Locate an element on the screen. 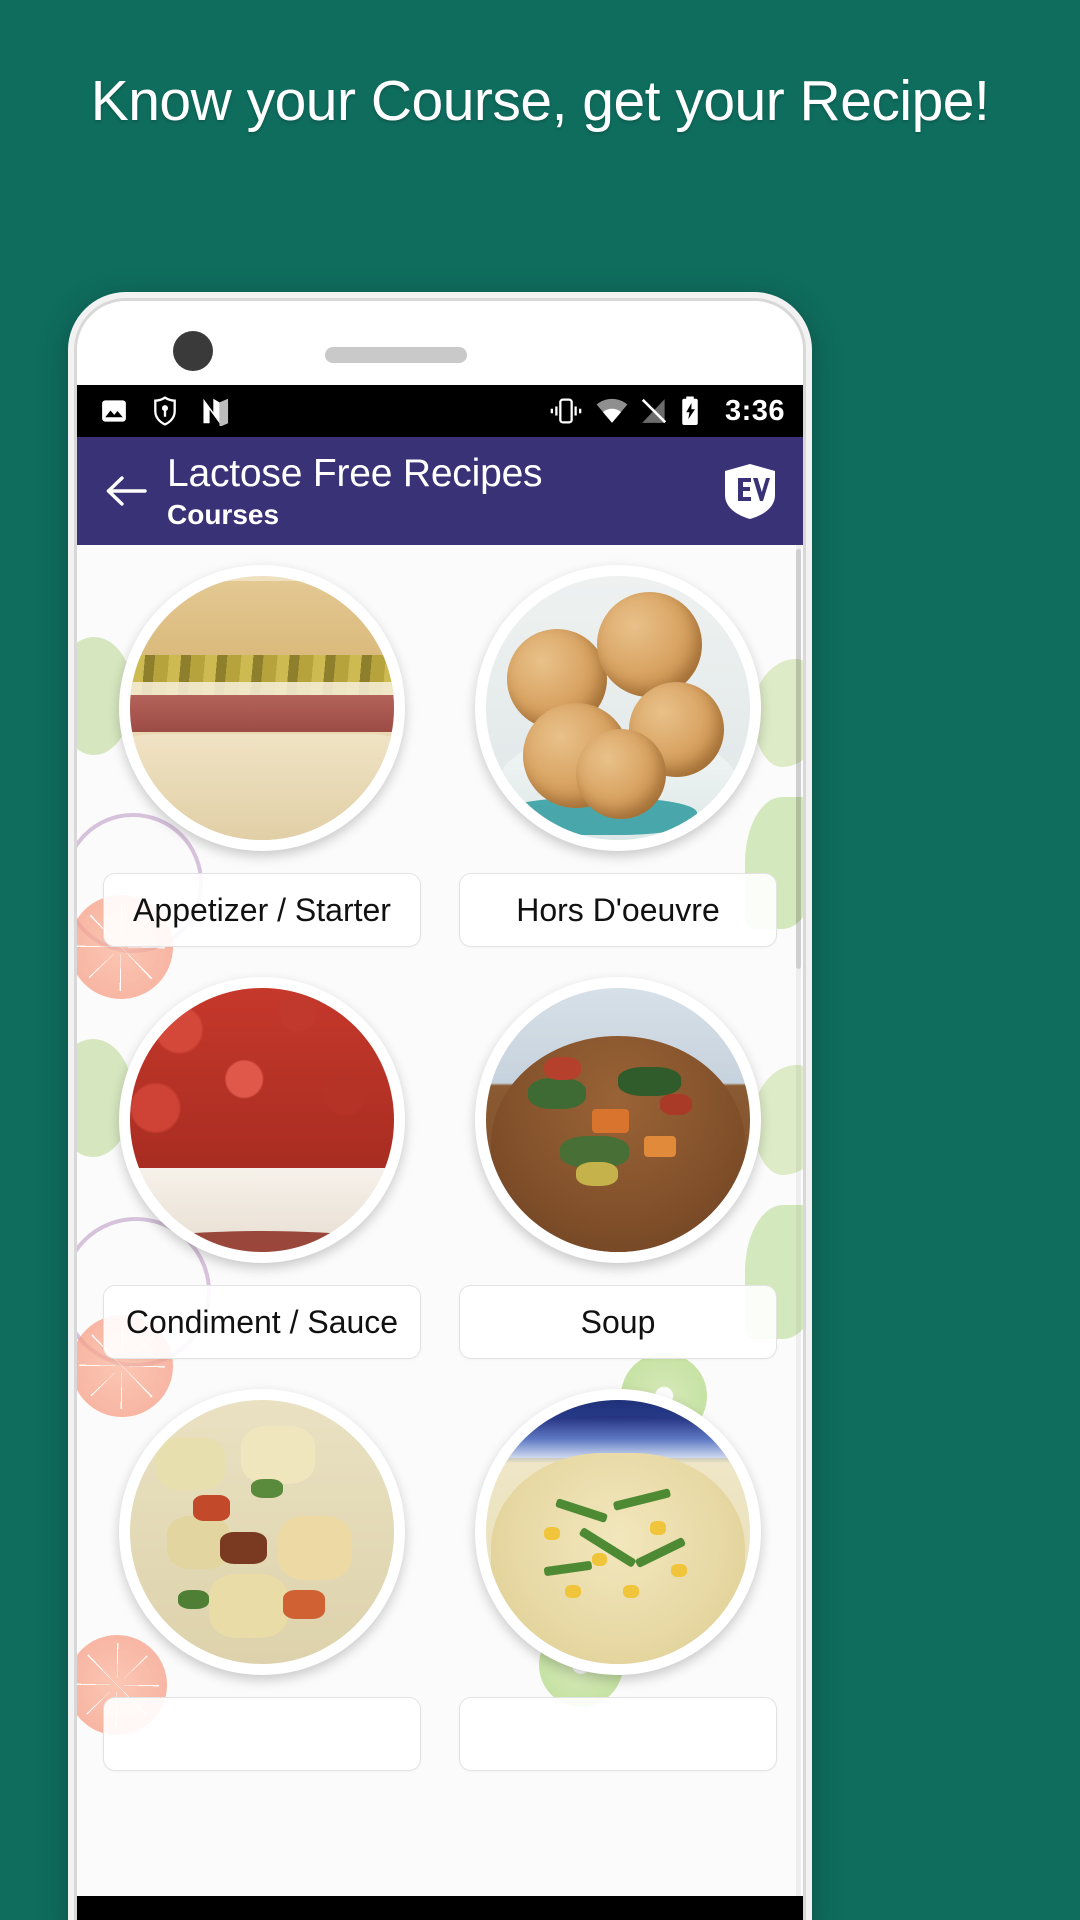  phone-top-bezel is located at coordinates (440, 343).